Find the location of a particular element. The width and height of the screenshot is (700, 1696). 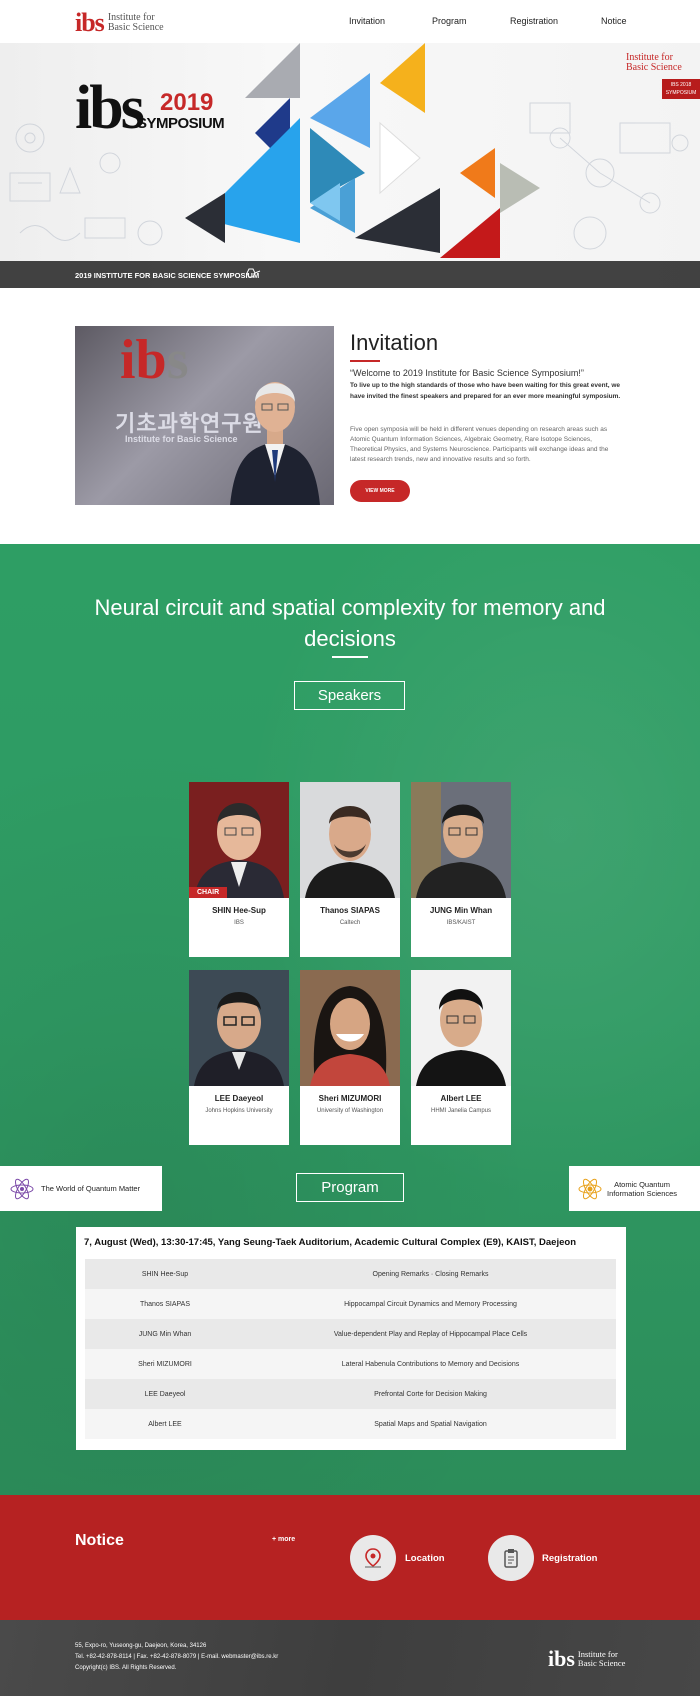

speaker-affiliation: IBS is located at coordinates (239, 923).